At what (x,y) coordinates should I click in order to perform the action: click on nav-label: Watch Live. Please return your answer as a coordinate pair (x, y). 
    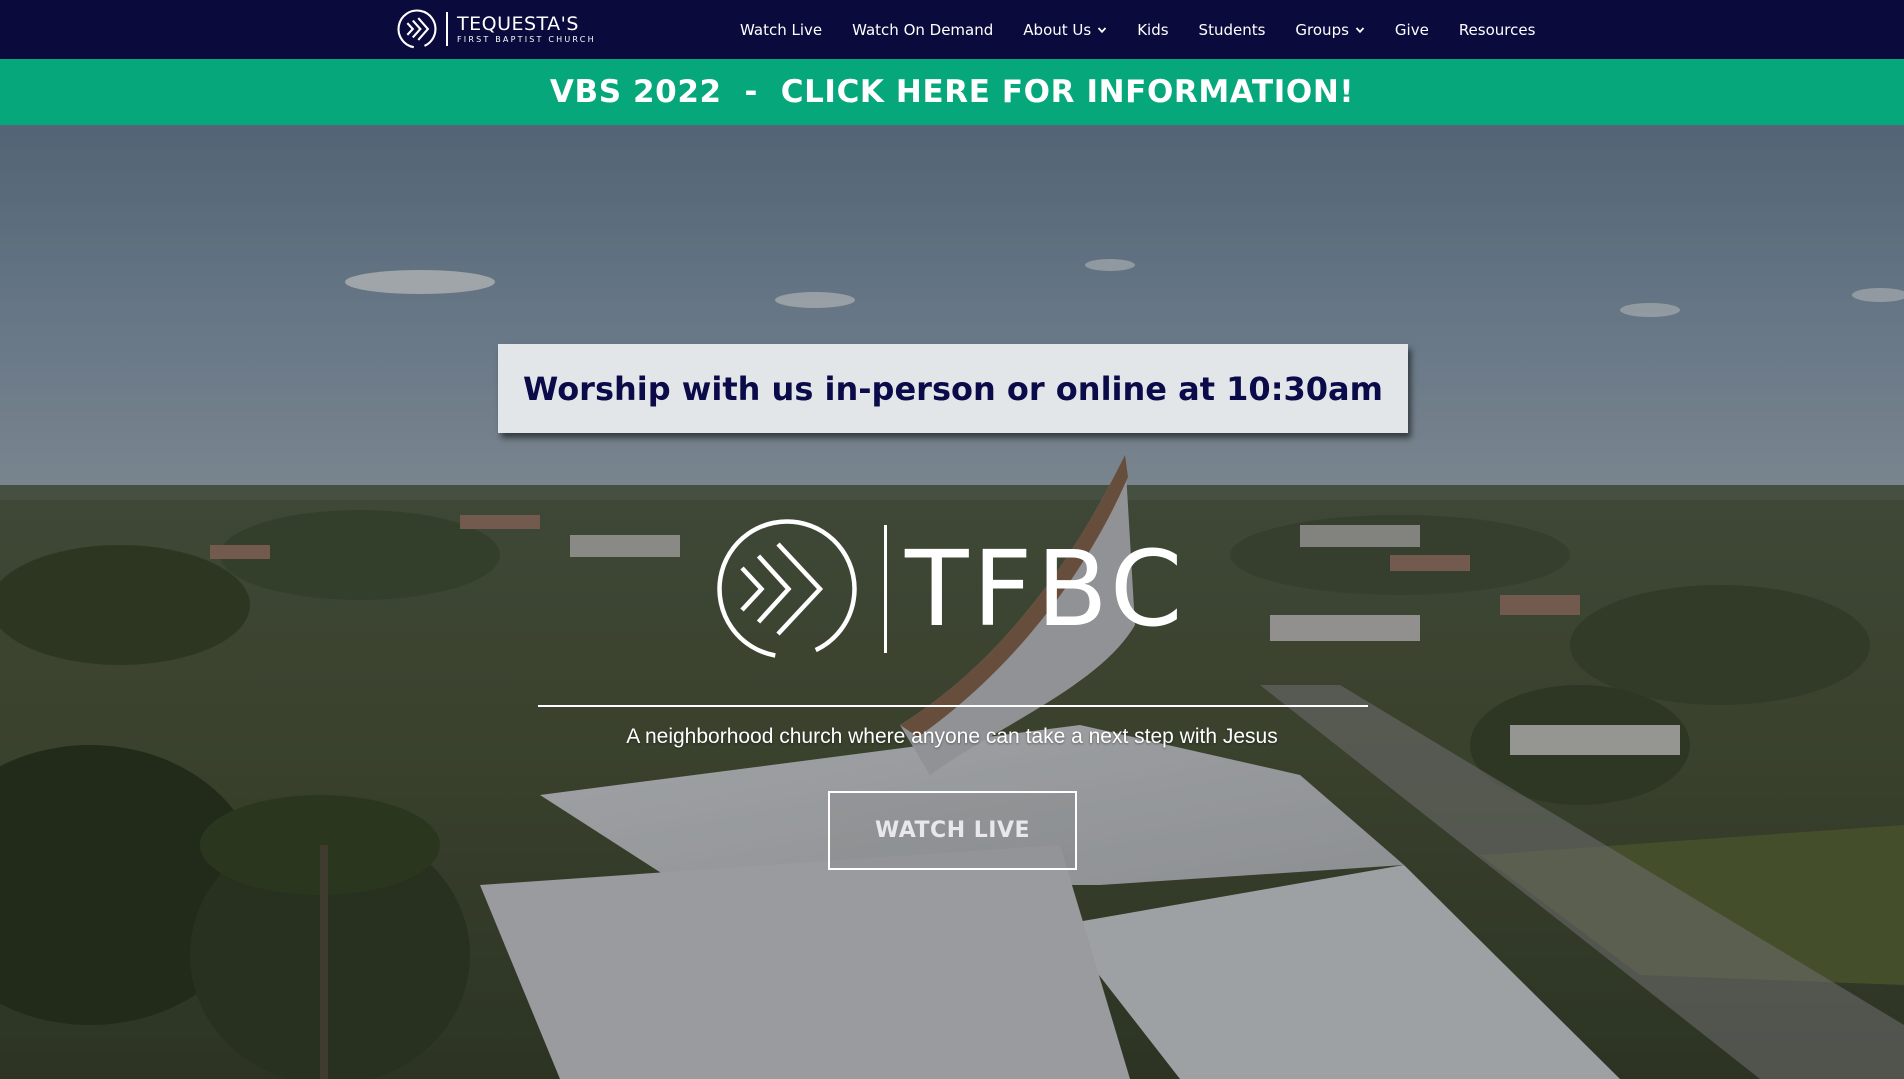
    Looking at the image, I should click on (781, 29).